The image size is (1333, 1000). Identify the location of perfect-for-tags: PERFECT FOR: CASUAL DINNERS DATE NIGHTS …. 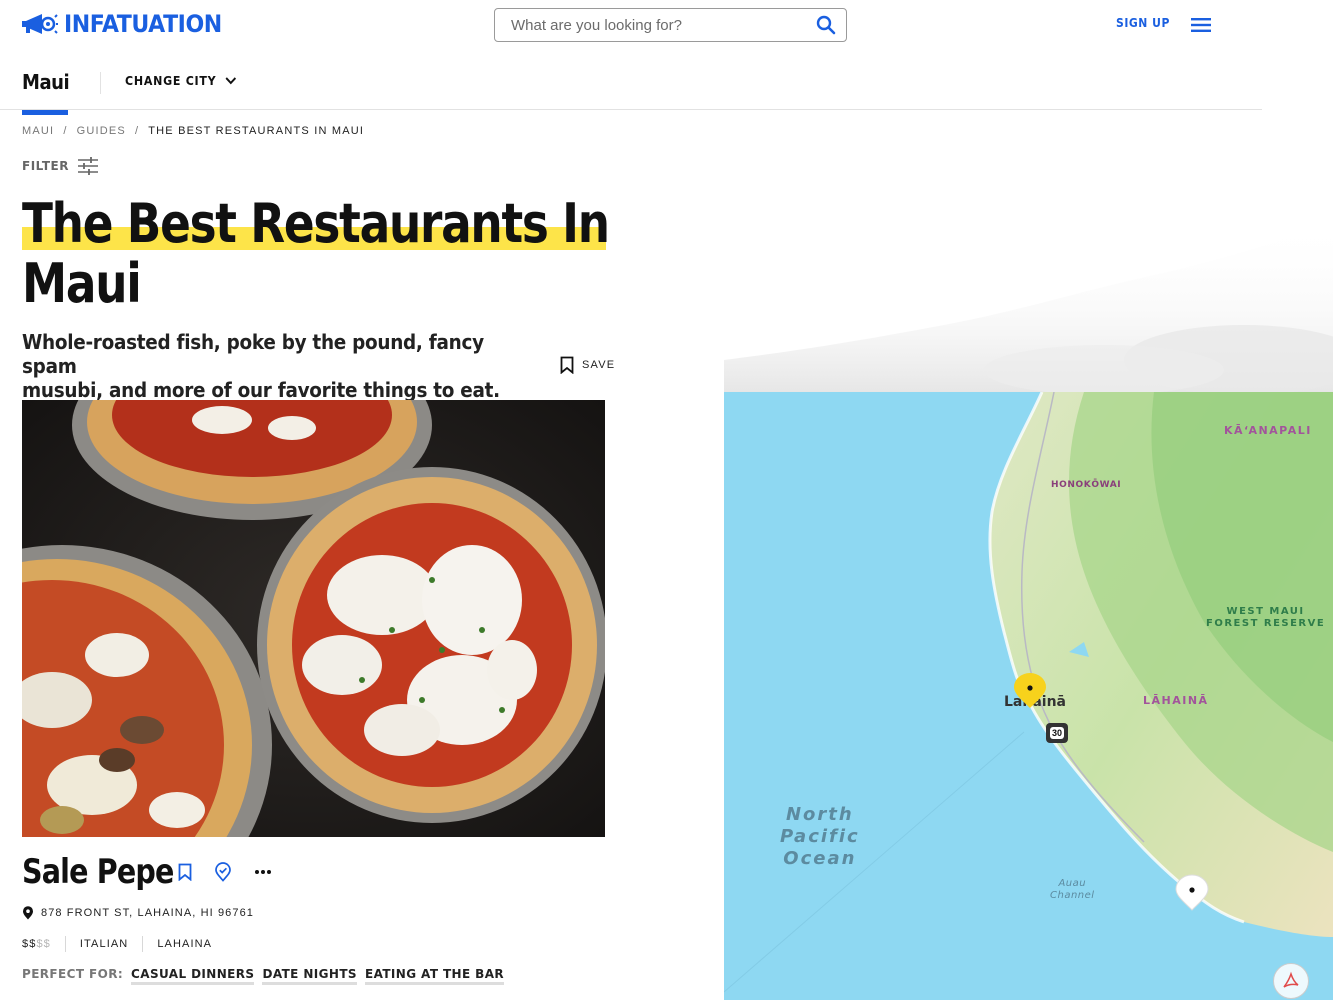
(263, 976).